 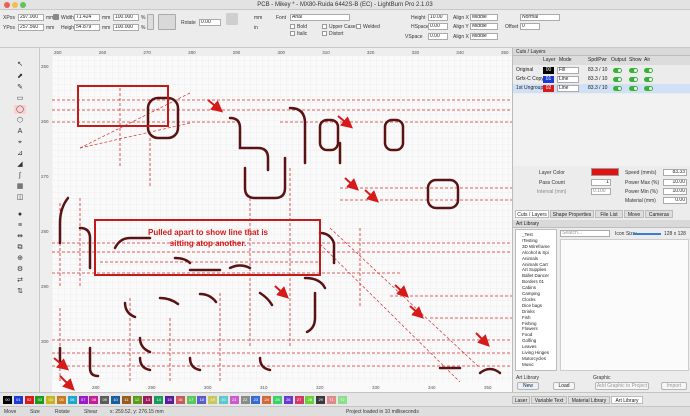 What do you see at coordinates (20, 258) in the screenshot?
I see `weld-icon: ⊕` at bounding box center [20, 258].